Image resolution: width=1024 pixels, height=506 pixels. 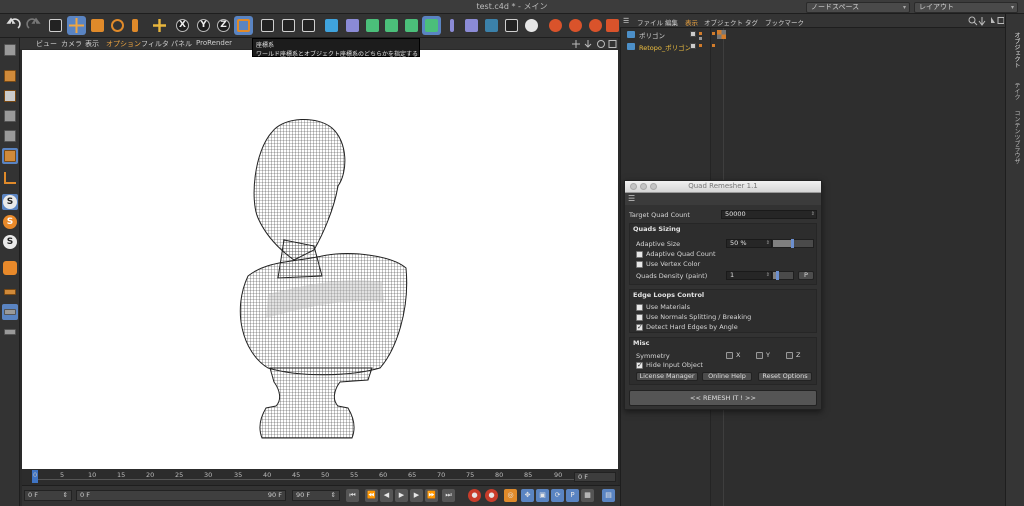 What do you see at coordinates (13, 25) in the screenshot?
I see `undo-button` at bounding box center [13, 25].